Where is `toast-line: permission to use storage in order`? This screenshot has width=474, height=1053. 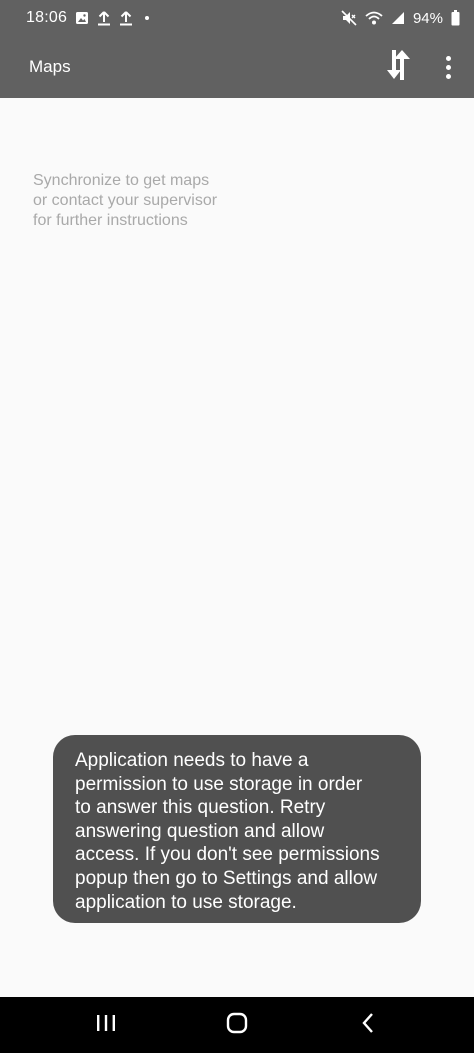
toast-line: permission to use storage in order is located at coordinates (219, 784).